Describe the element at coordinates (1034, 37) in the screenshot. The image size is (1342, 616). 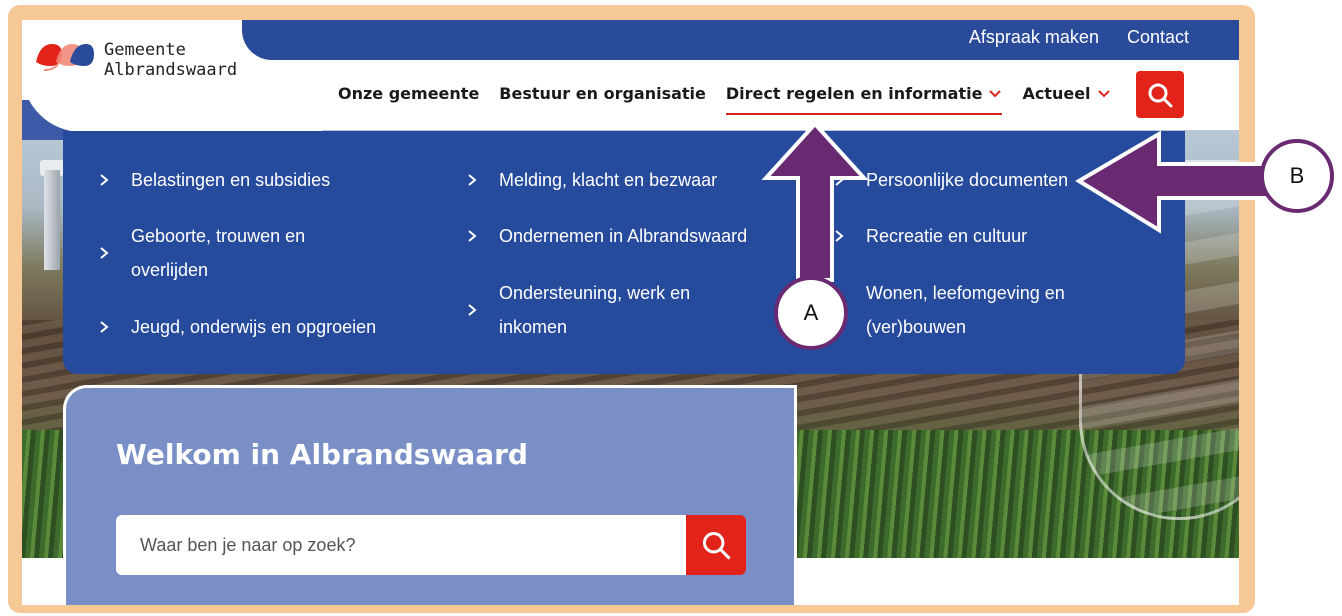
I see `afspraak-maken-link: Afspraak maken` at that location.